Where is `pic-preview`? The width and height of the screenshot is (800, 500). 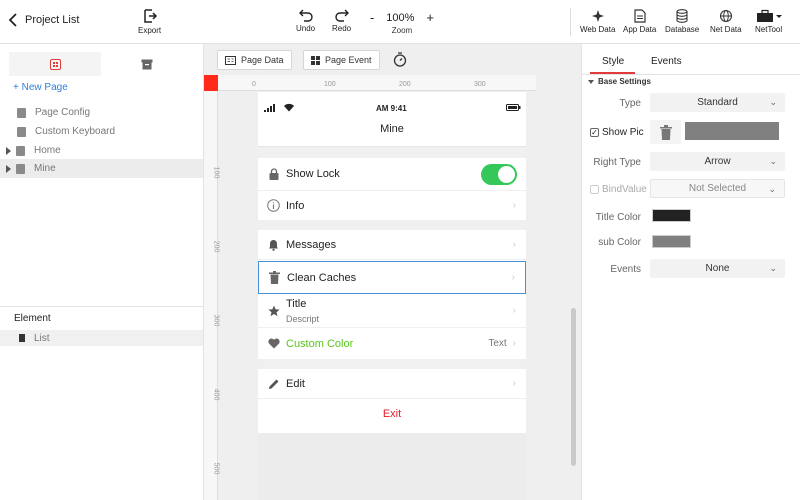 pic-preview is located at coordinates (732, 131).